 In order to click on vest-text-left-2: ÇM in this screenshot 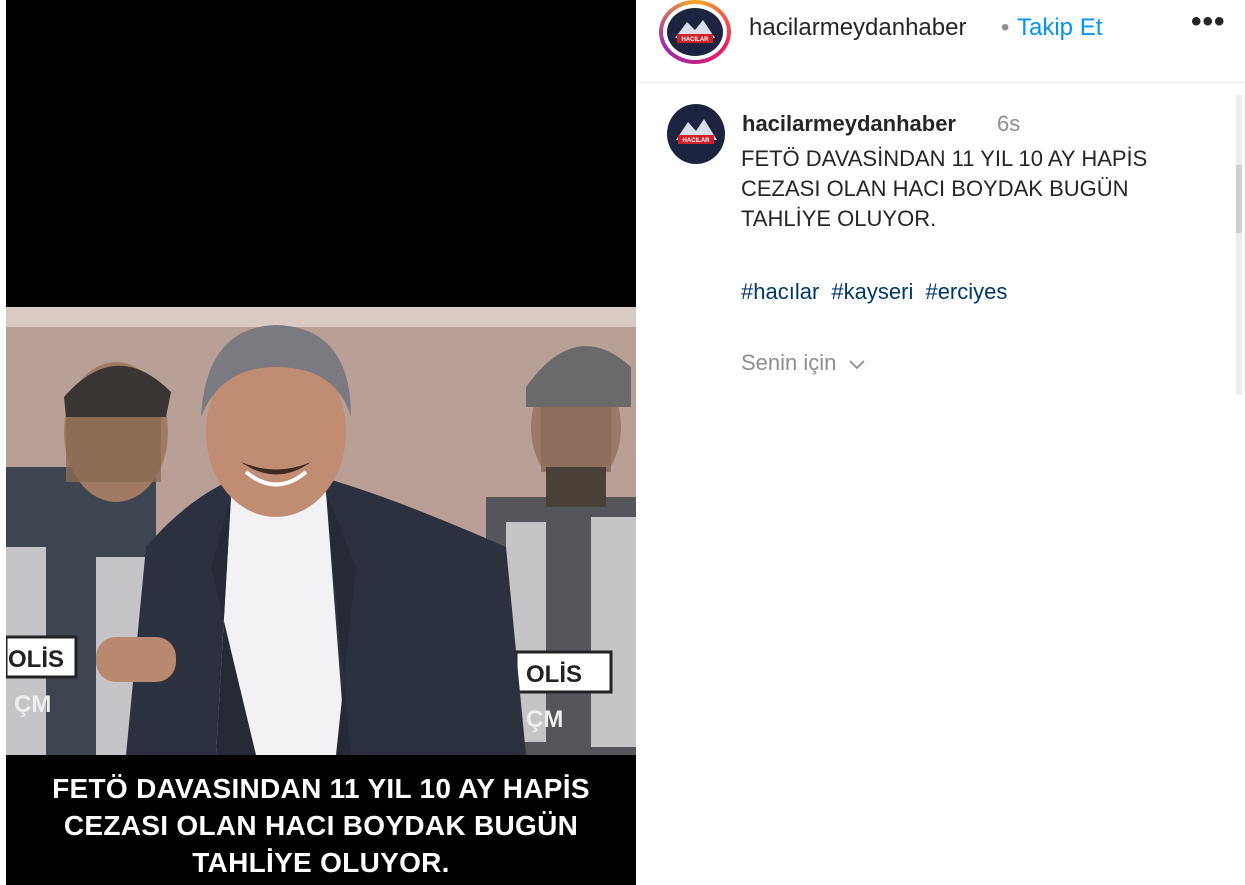, I will do `click(32, 704)`.